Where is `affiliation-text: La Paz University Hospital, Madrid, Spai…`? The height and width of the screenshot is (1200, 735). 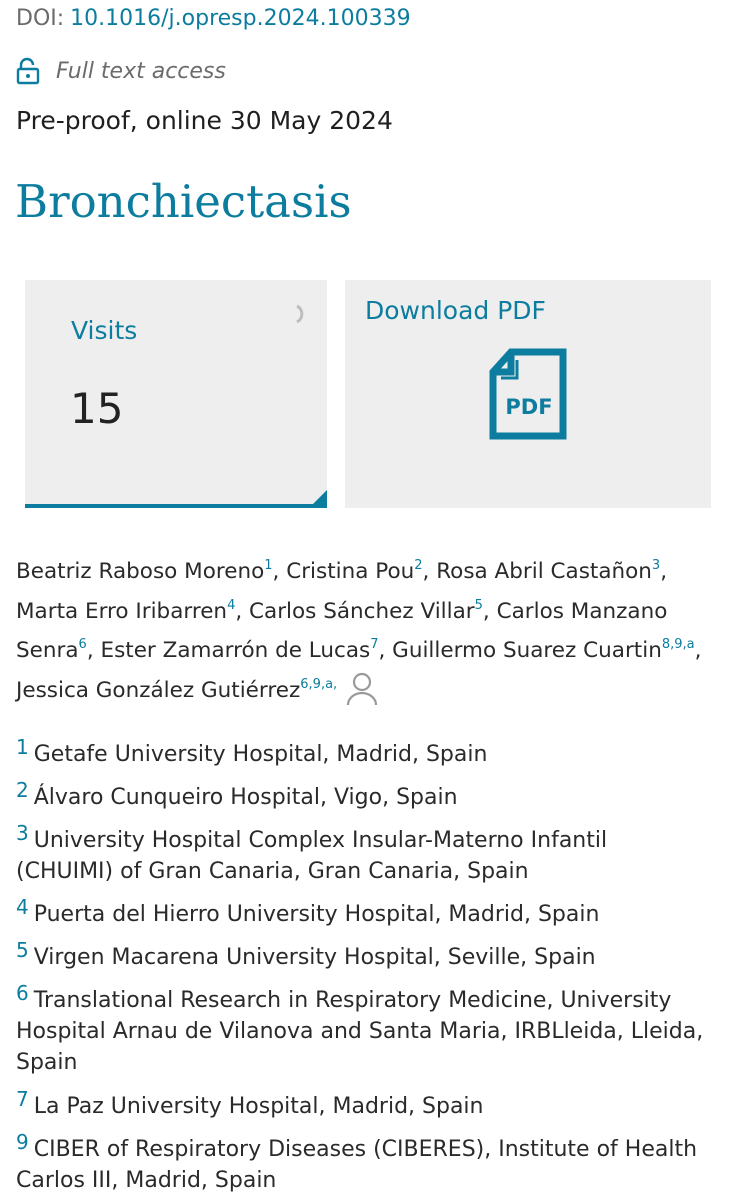 affiliation-text: La Paz University Hospital, Madrid, Spai… is located at coordinates (258, 1106).